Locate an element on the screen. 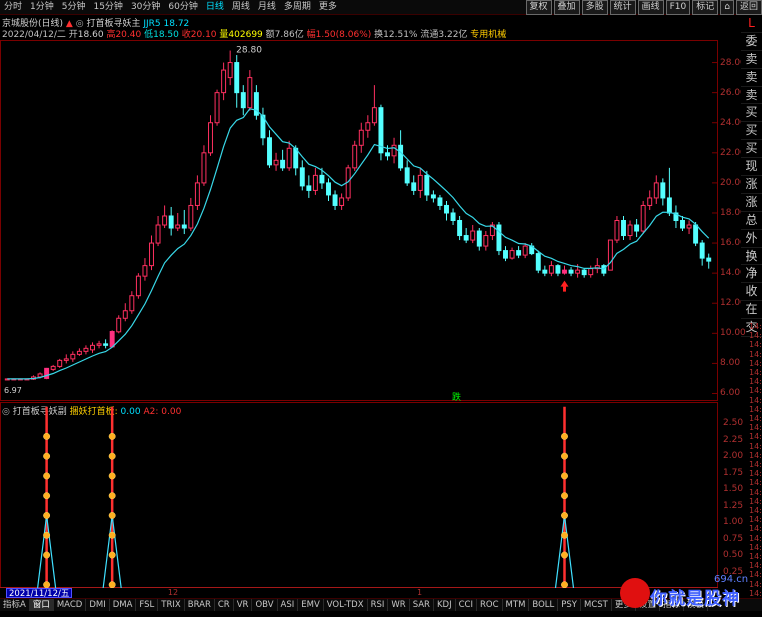 The width and height of the screenshot is (762, 617). period-tab-1: 1分钟 is located at coordinates (42, 7).